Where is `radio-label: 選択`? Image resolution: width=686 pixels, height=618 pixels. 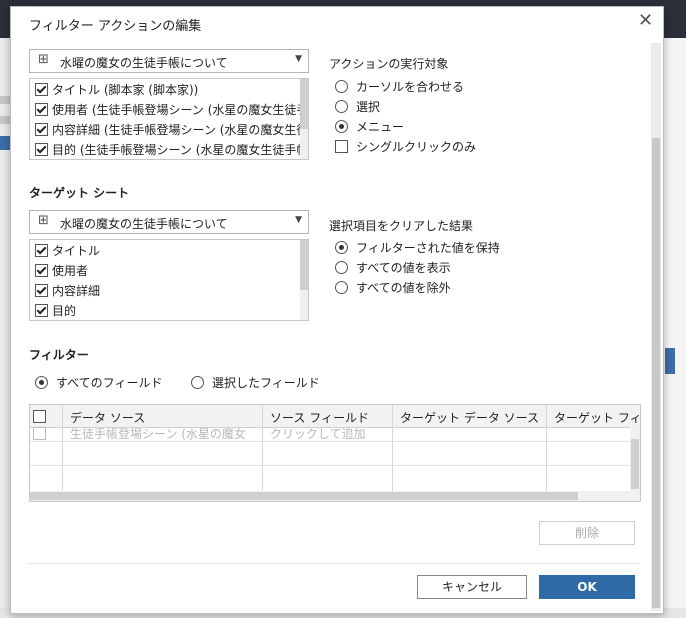
radio-label: 選択 is located at coordinates (368, 107).